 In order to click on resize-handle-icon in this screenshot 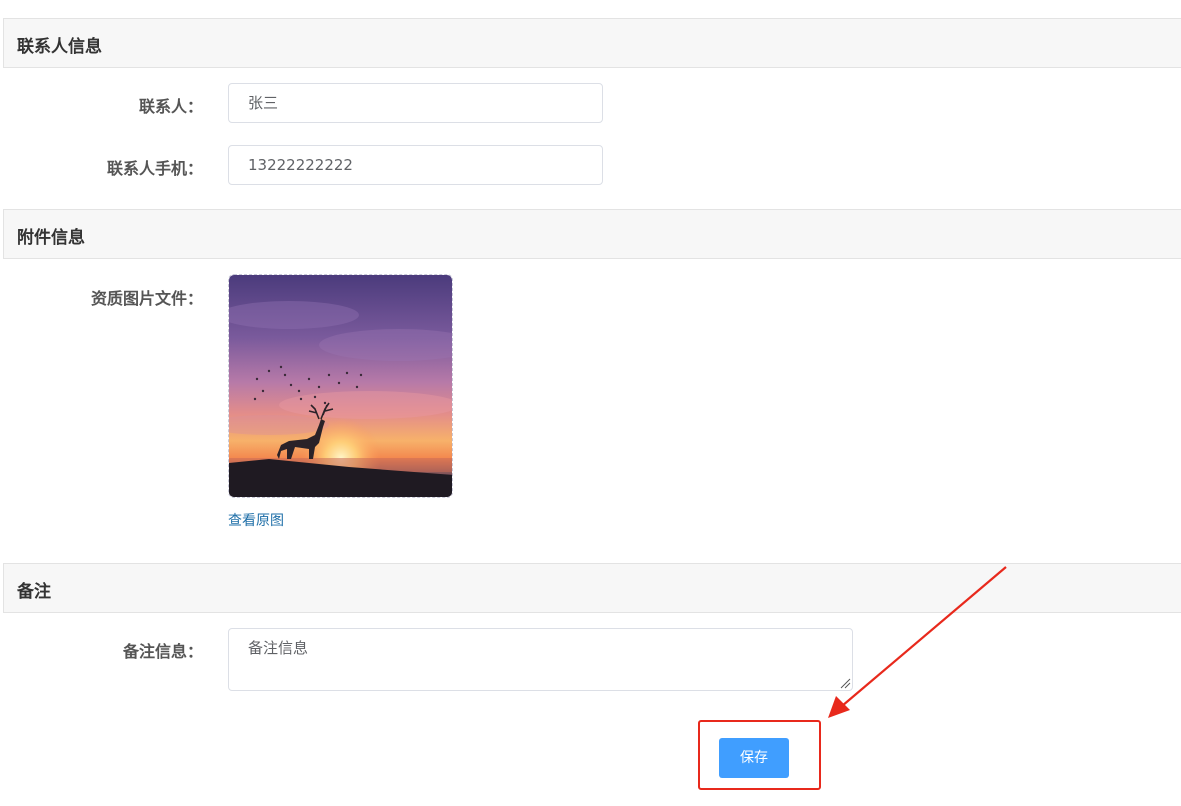, I will do `click(845, 683)`.